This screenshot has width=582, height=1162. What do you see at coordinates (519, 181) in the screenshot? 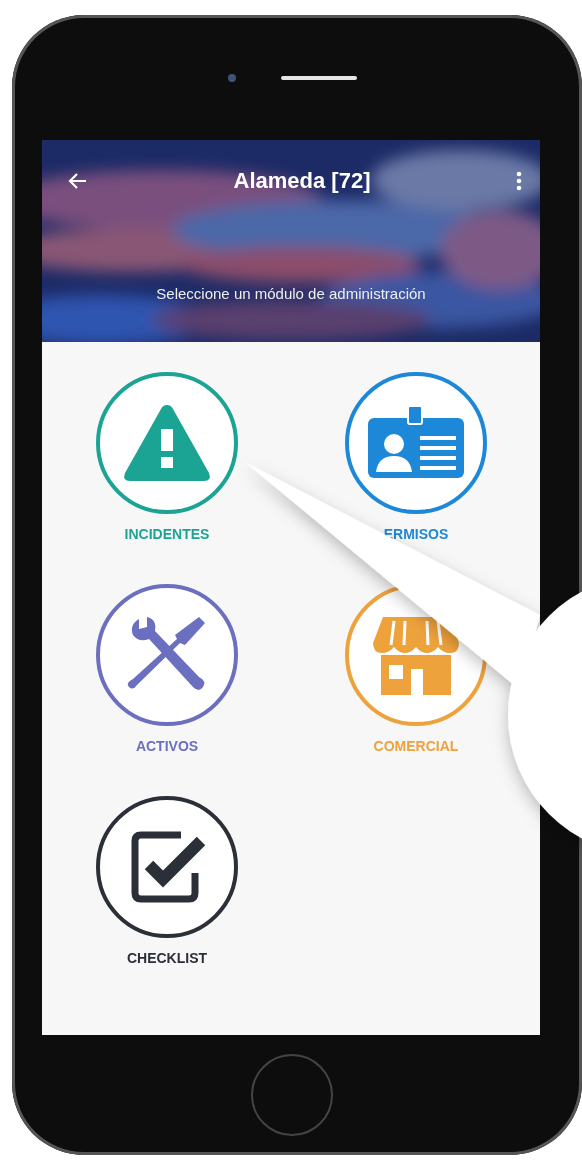
I see `more-vertical-icon` at bounding box center [519, 181].